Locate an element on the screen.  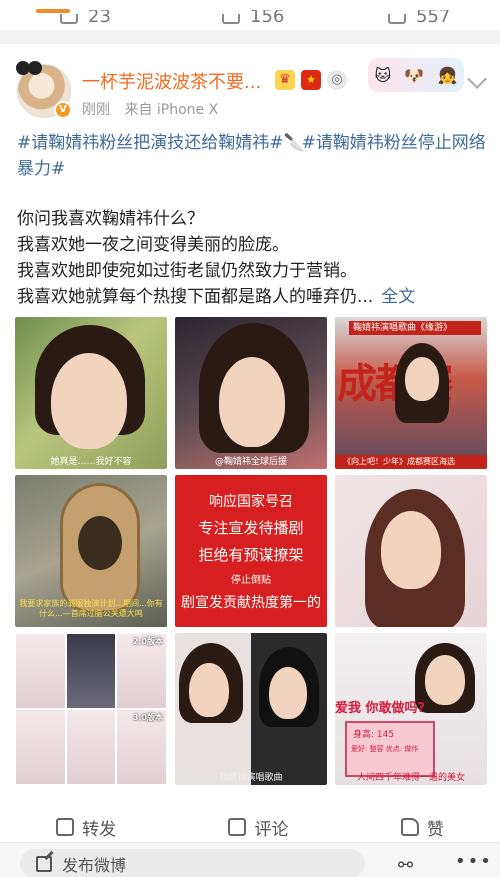
sign-title: 身高: 145 is located at coordinates (374, 735).